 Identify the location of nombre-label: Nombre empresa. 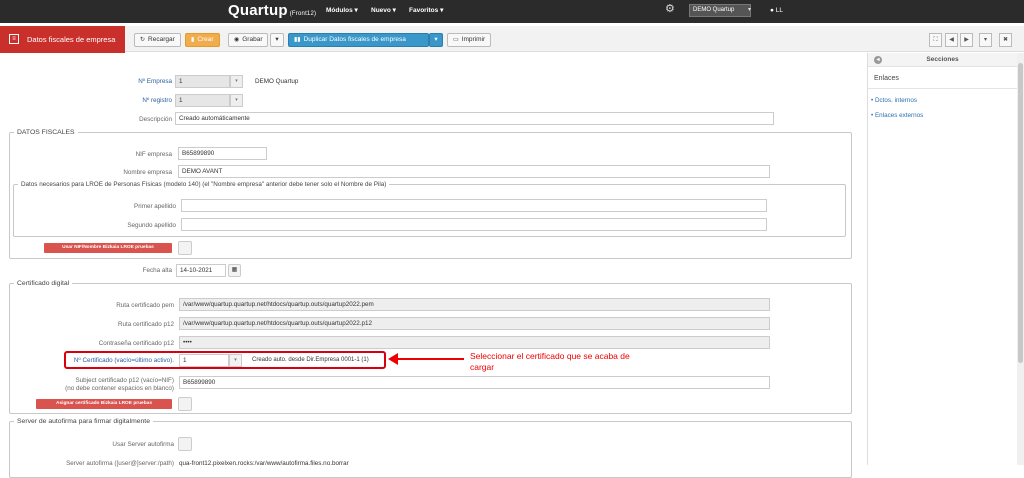
(147, 172).